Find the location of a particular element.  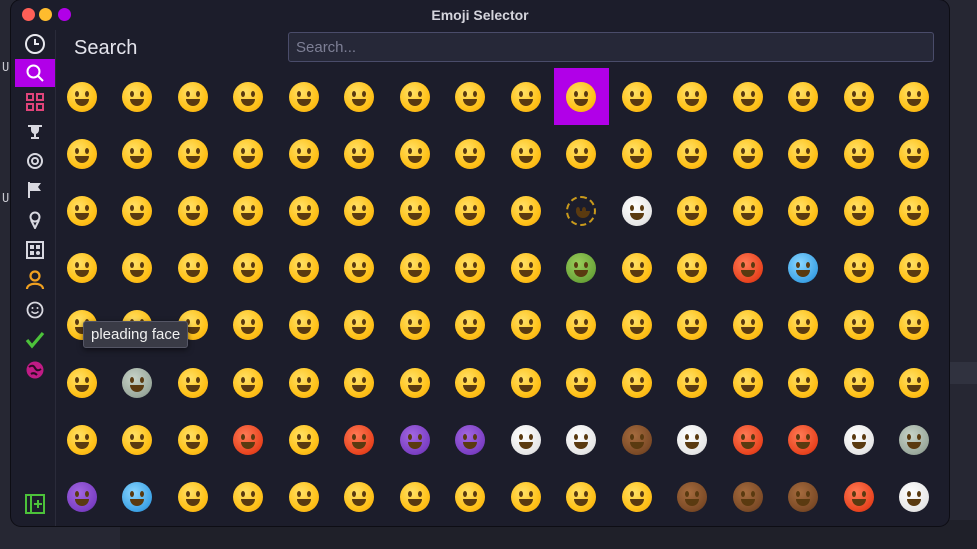

emoji-zipper-mouth-face is located at coordinates (304, 210).